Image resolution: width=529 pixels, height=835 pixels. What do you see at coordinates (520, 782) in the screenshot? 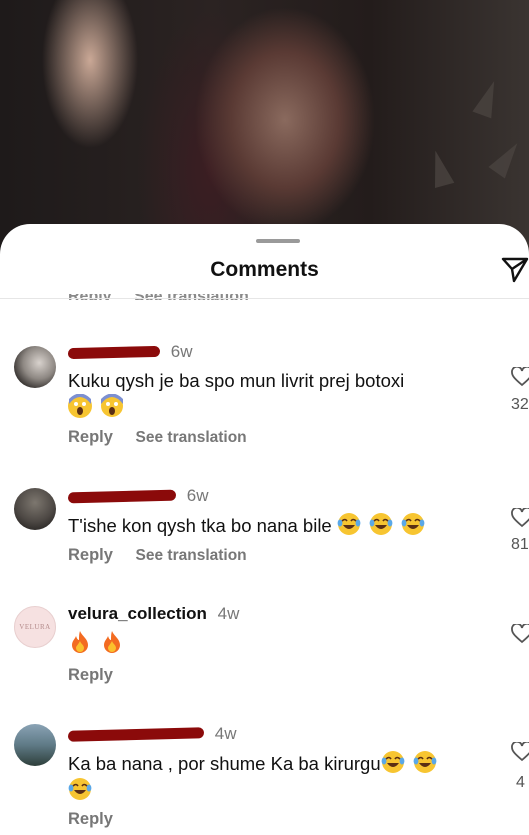
I see `like-count: 4` at bounding box center [520, 782].